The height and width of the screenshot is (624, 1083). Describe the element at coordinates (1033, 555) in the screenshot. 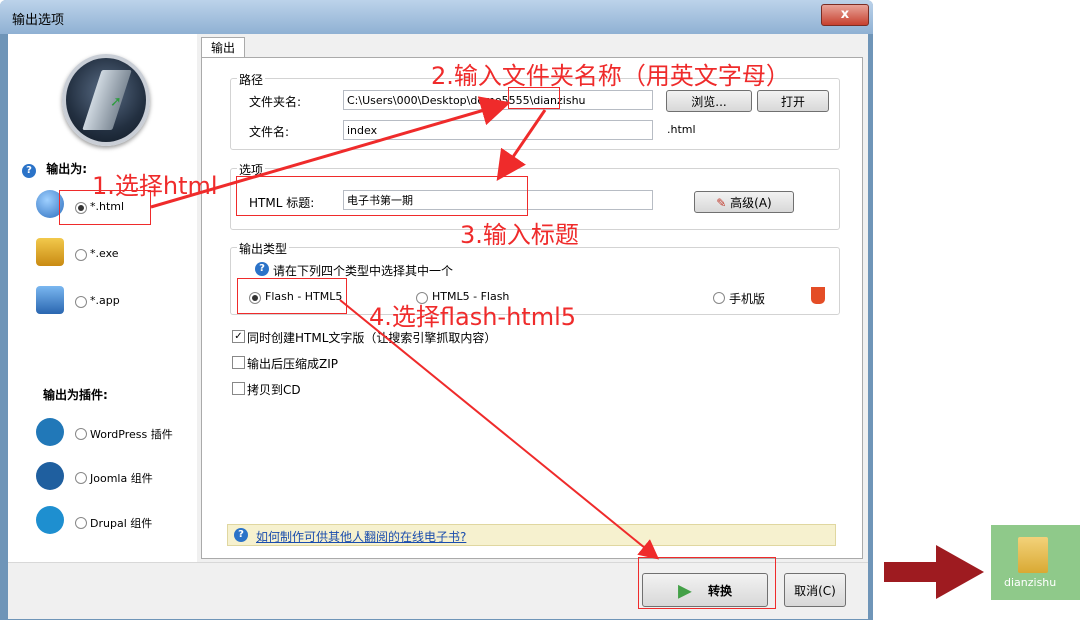

I see `folder-icon` at that location.